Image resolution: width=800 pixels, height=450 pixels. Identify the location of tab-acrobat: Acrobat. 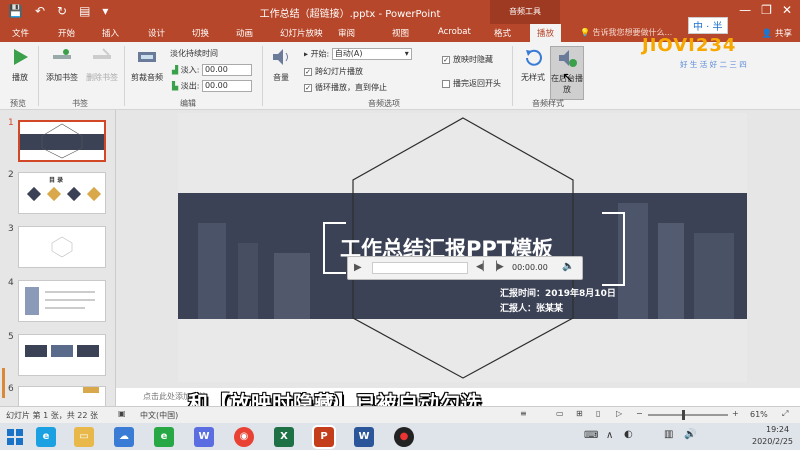
(454, 32).